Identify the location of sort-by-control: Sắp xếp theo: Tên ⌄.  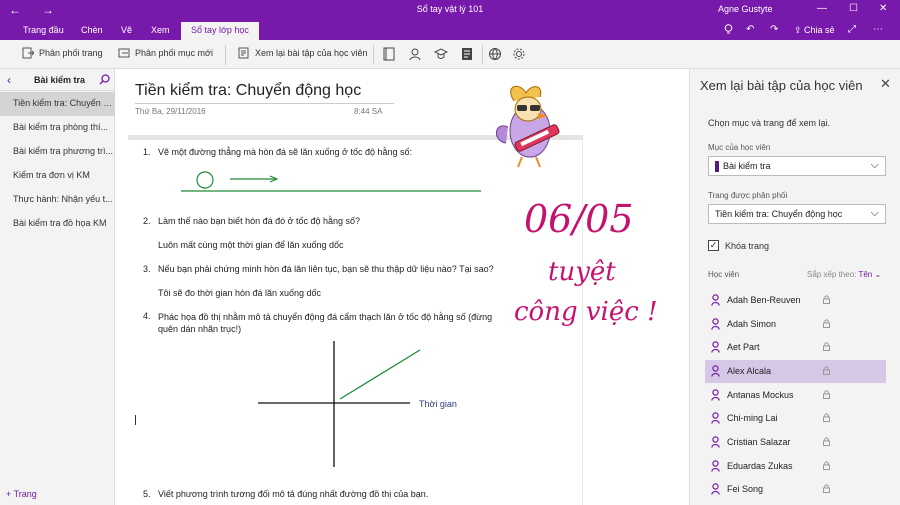
(844, 274).